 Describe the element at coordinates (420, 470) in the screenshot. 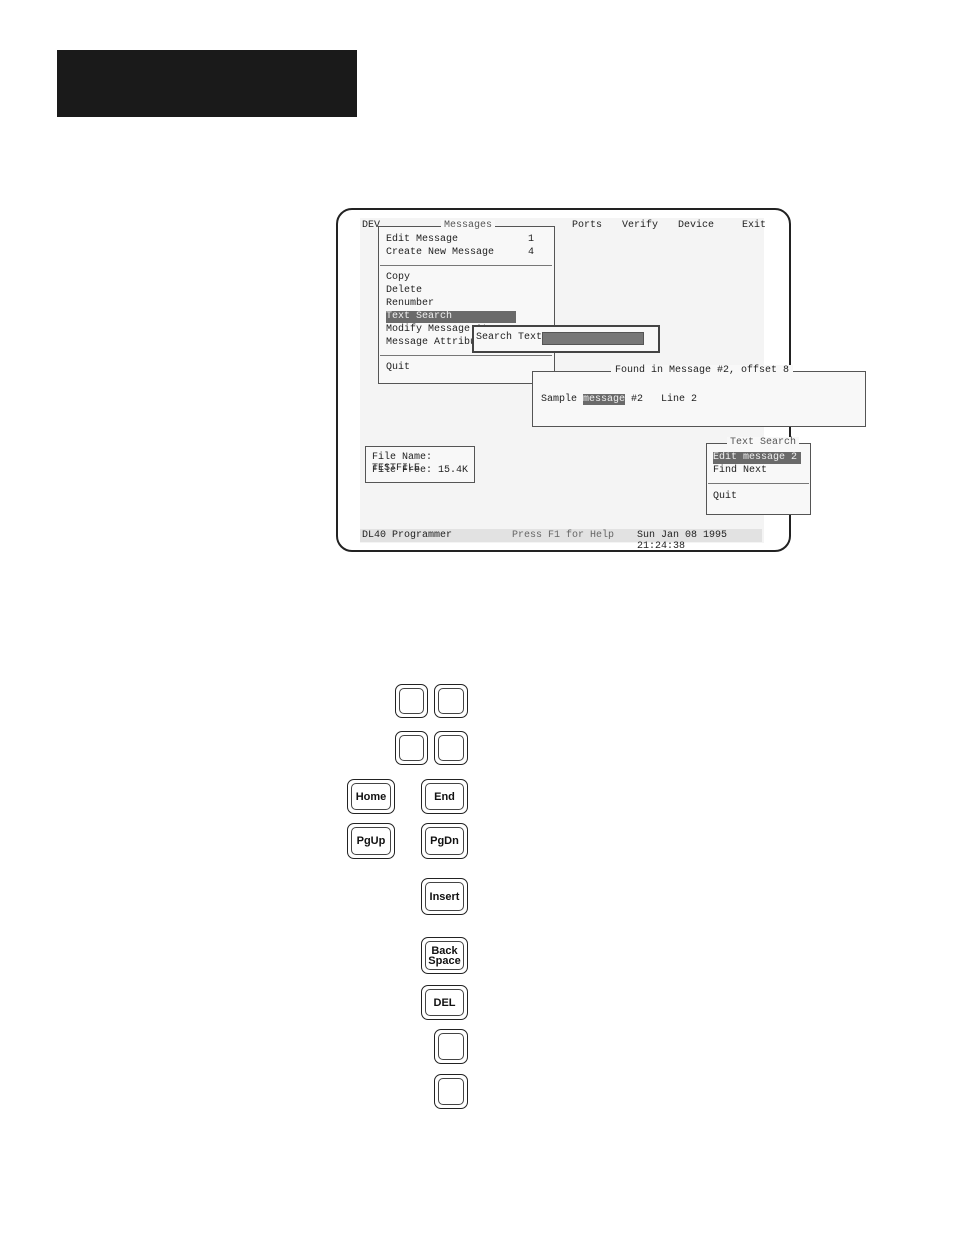

I see `file-free: File Free: 15.4K` at that location.